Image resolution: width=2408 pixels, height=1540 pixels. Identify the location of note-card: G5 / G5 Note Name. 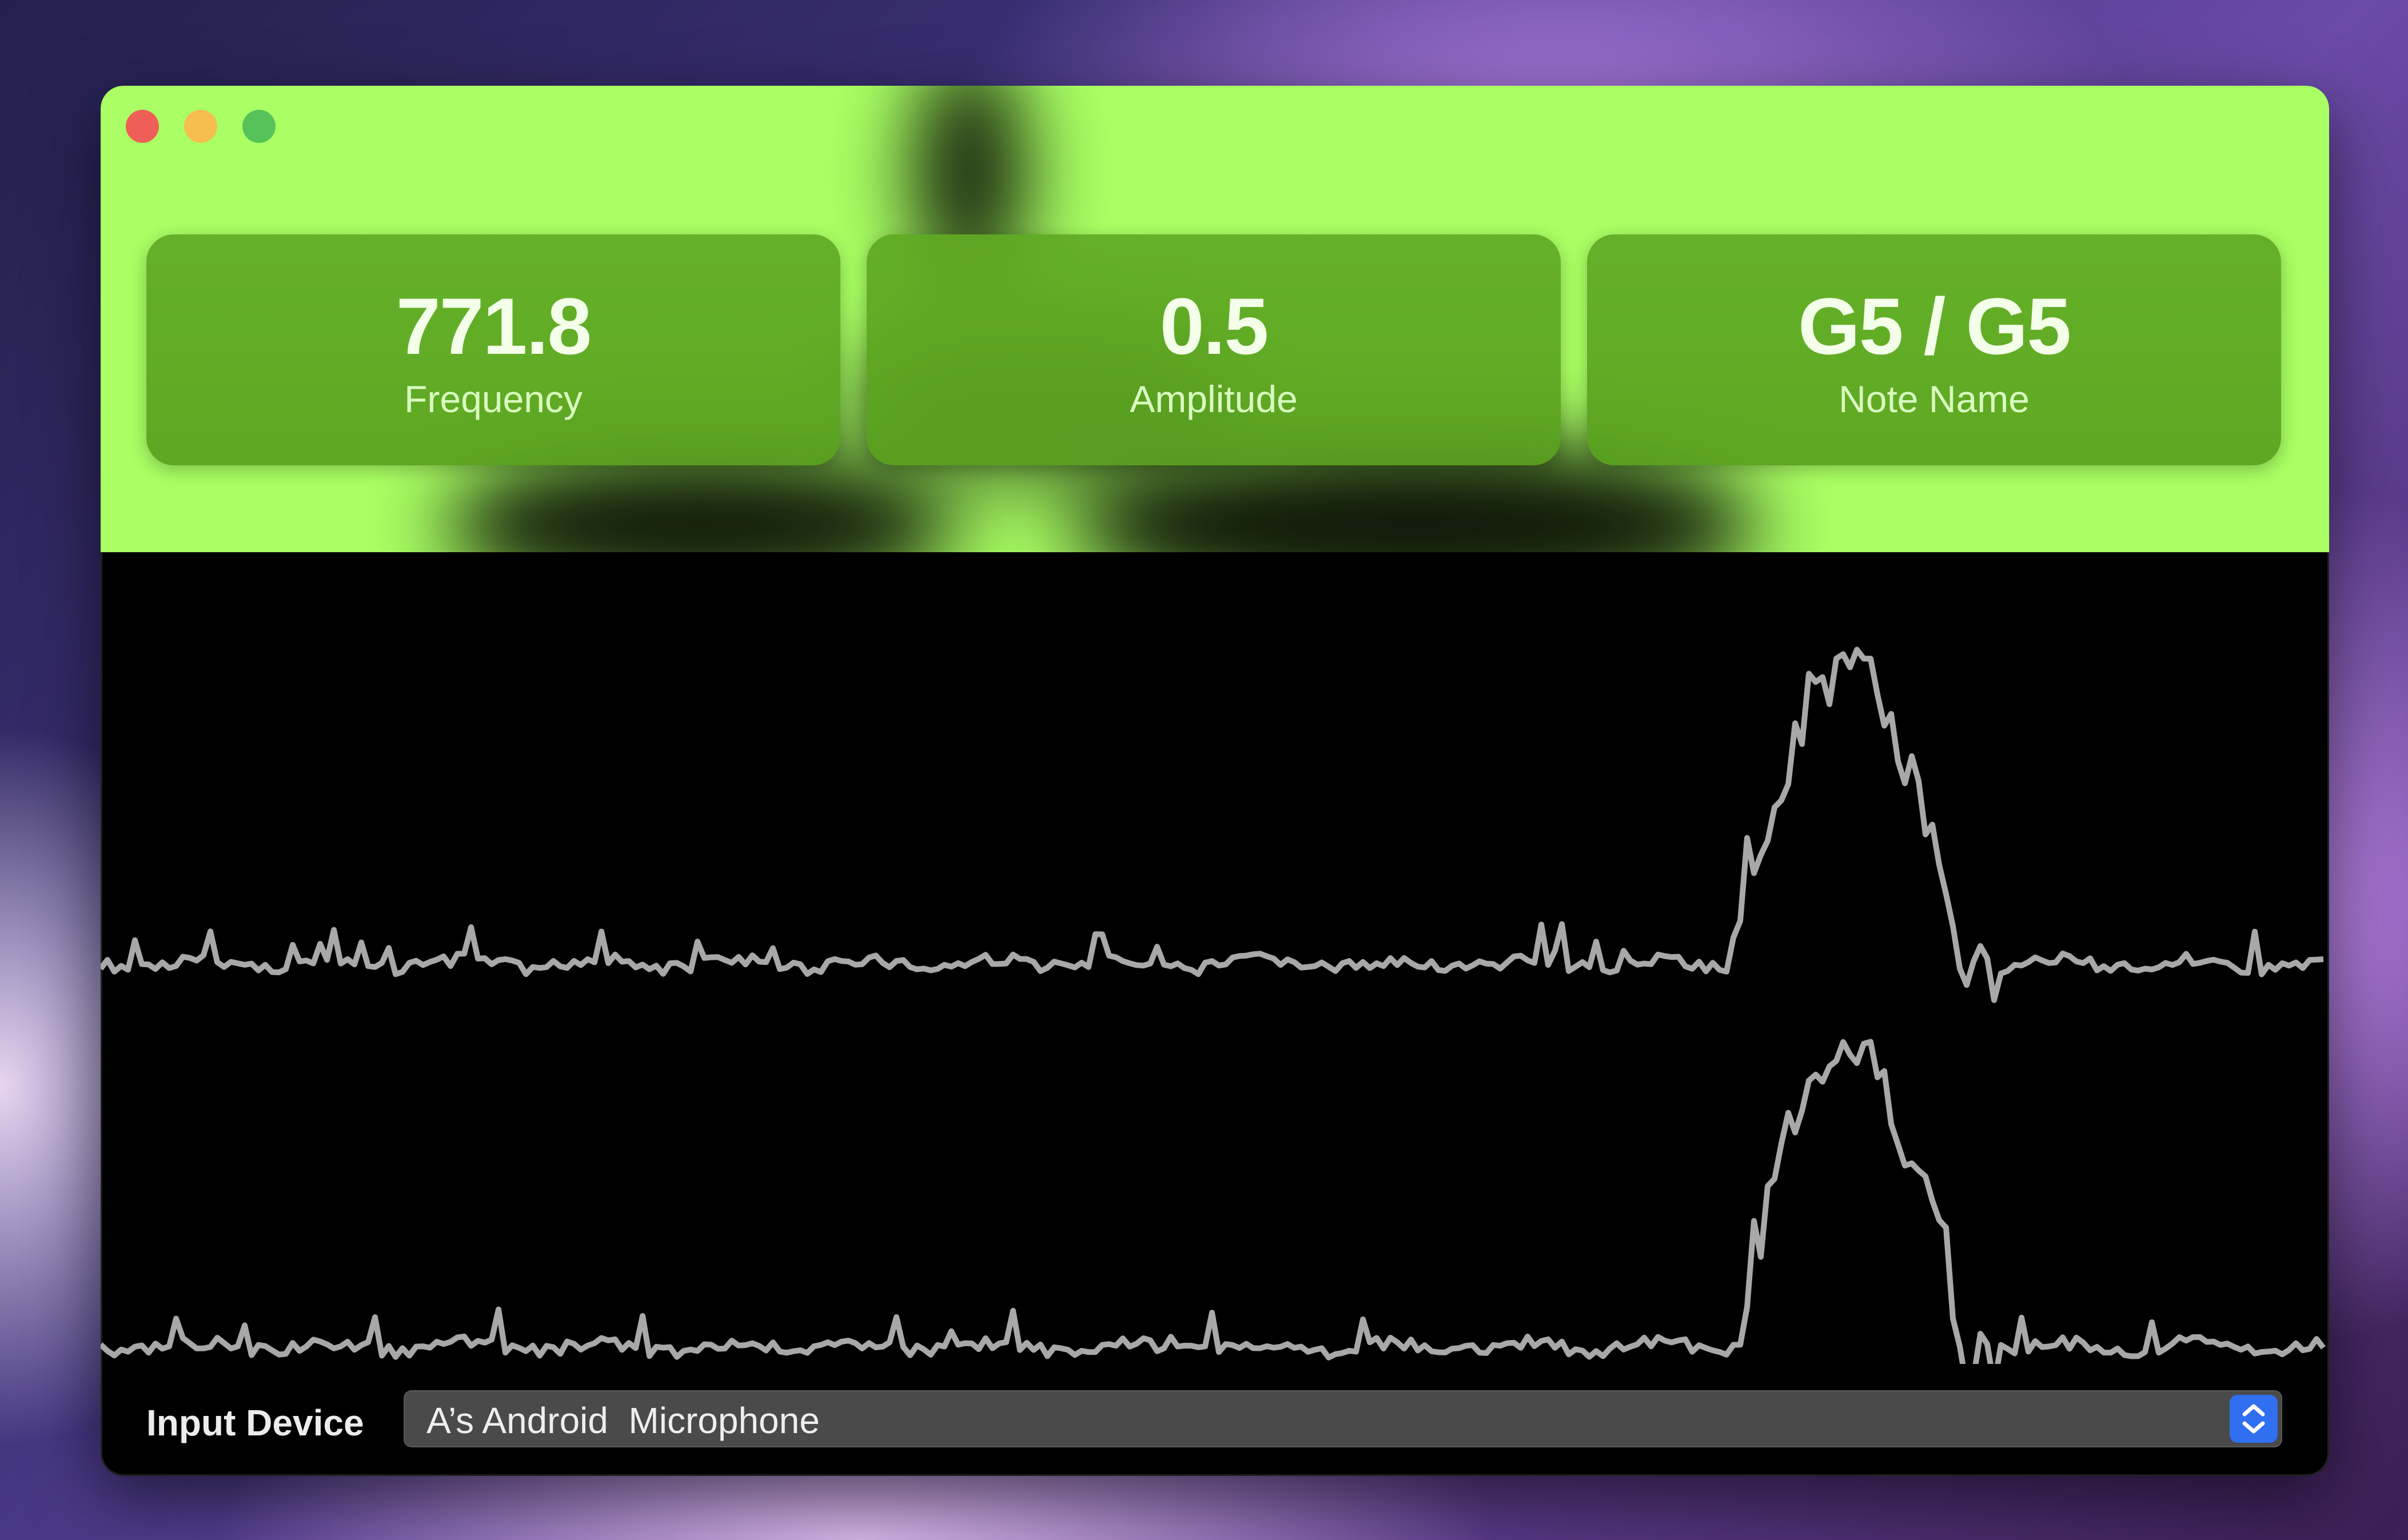
(1934, 349).